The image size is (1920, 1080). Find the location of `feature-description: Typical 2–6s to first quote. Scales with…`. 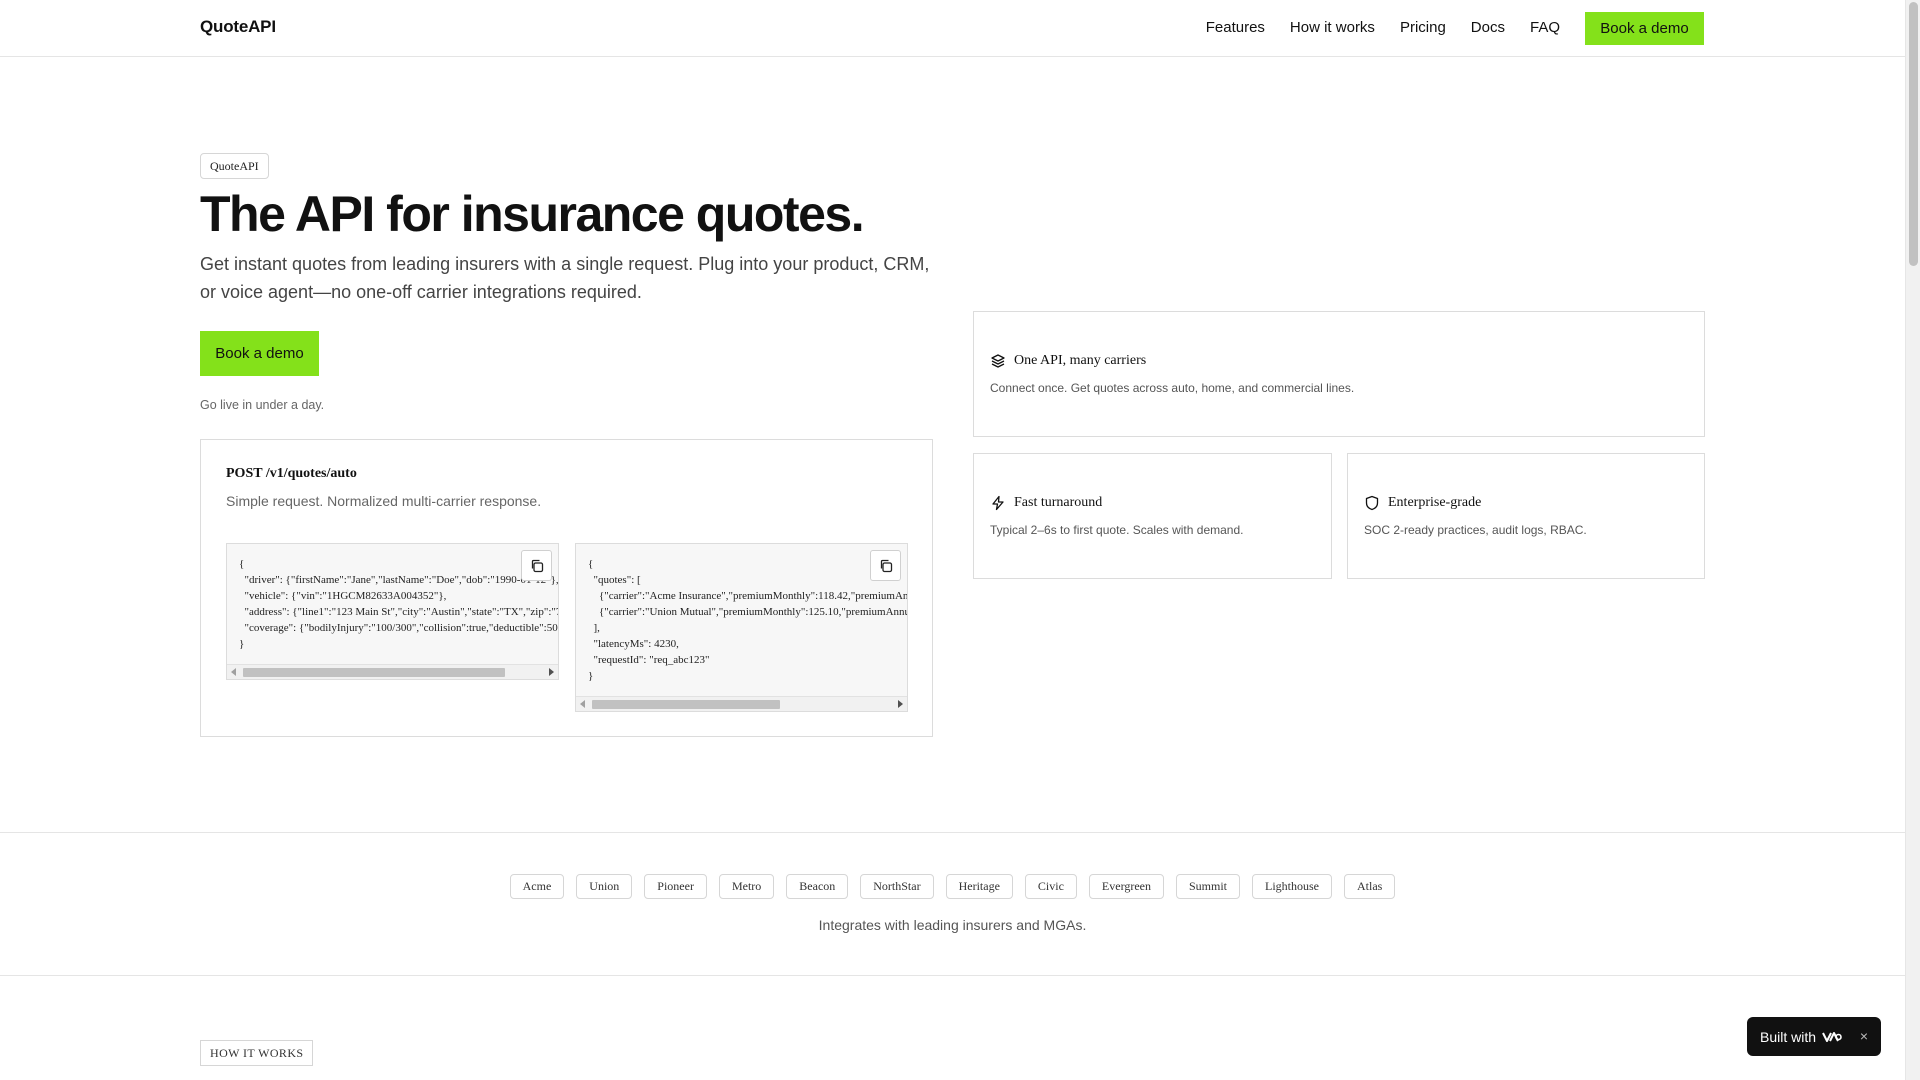

feature-description: Typical 2–6s to first quote. Scales with… is located at coordinates (1117, 530).